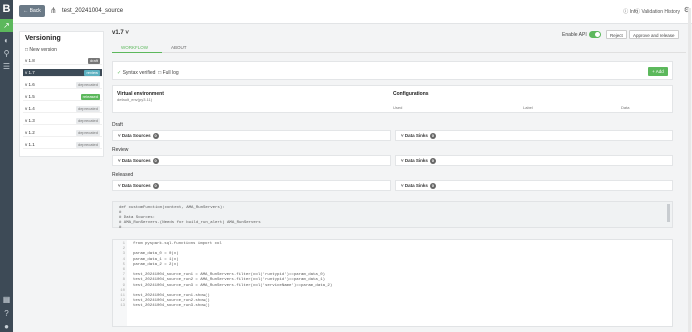 This screenshot has width=692, height=332. I want to click on version-item-label: v 1.6, so click(30, 84).